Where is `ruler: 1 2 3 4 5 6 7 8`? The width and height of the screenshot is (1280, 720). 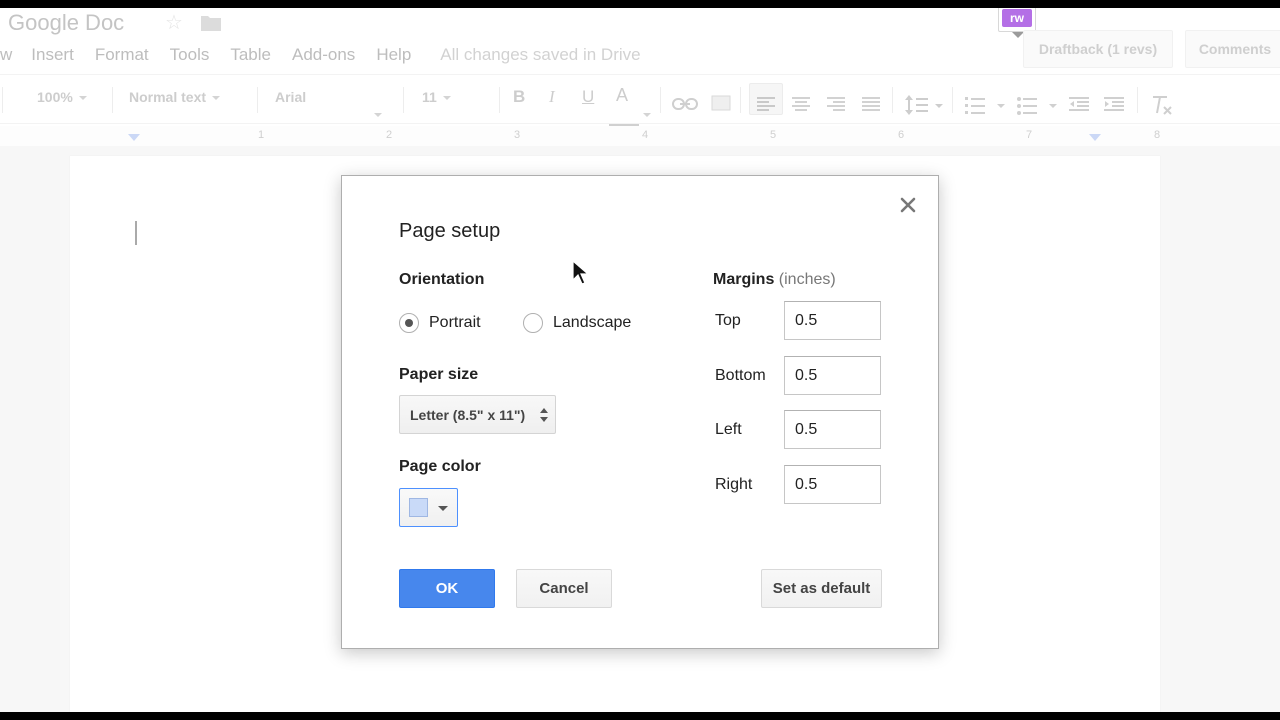
ruler: 1 2 3 4 5 6 7 8 is located at coordinates (640, 136).